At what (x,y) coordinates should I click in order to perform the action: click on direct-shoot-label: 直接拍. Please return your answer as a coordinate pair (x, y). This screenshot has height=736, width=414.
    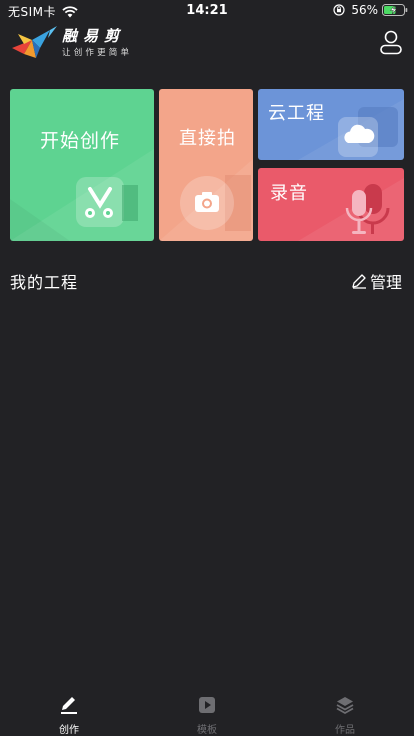
    Looking at the image, I should click on (207, 138).